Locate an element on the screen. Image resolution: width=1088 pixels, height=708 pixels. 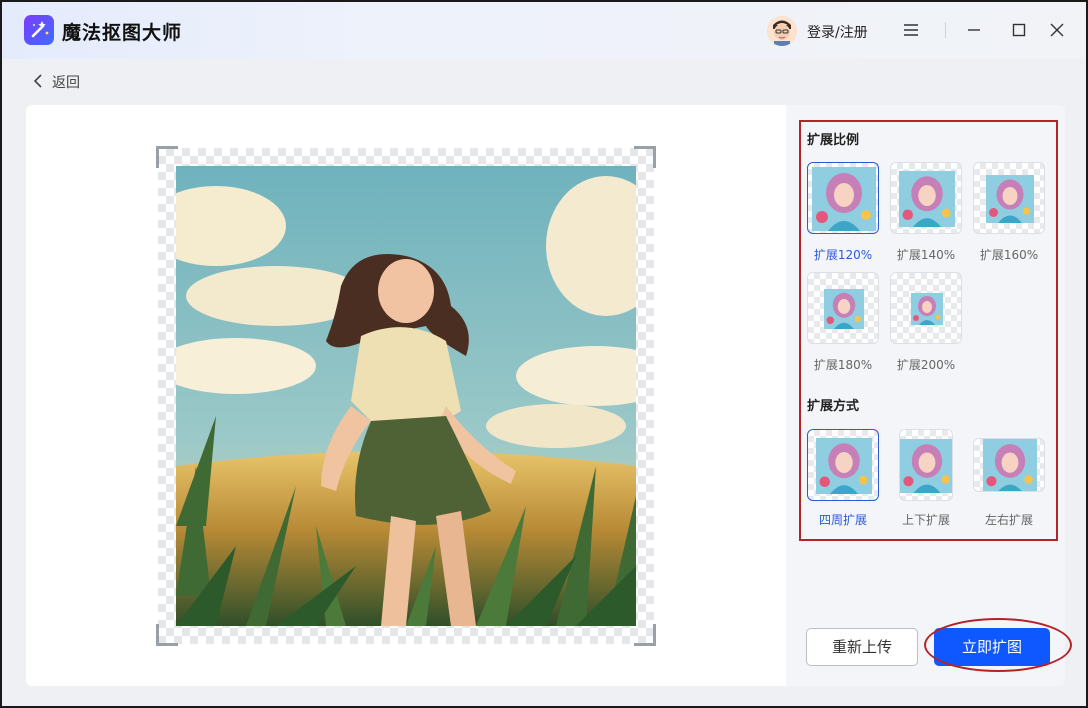
mode-option-horizontal is located at coordinates (1009, 465).